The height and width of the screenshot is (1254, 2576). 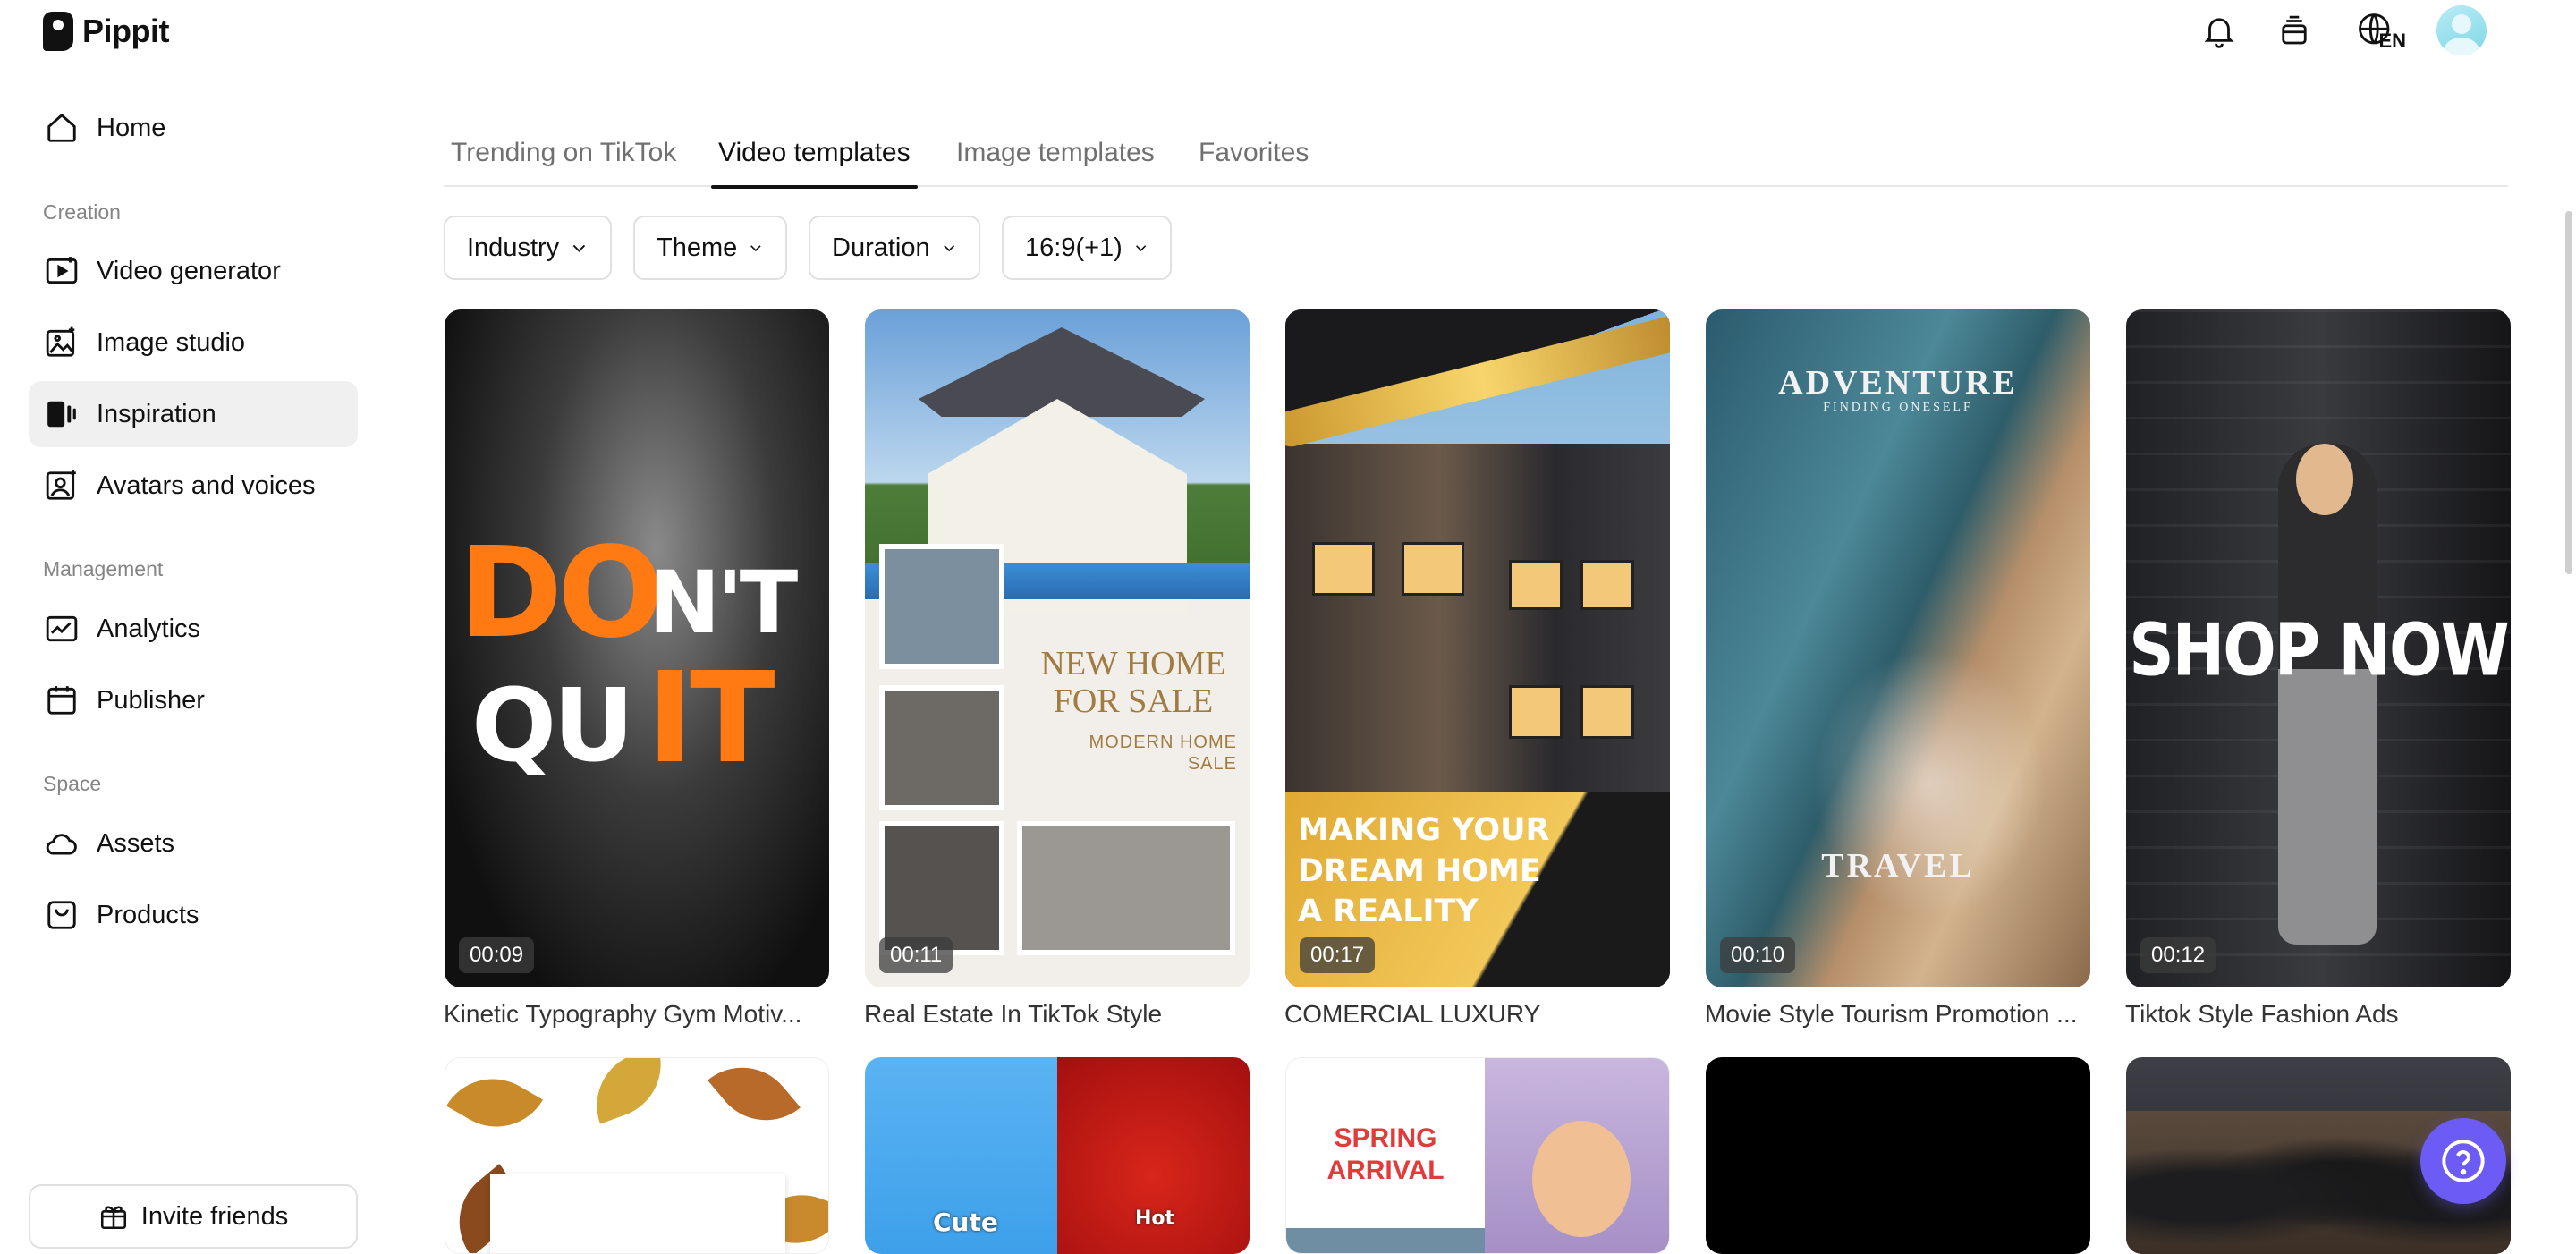 I want to click on template-title: Real Estate In TikTok Style, so click(x=1056, y=1015).